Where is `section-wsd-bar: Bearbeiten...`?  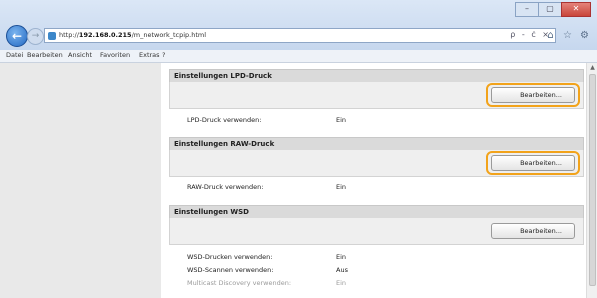
section-wsd-bar: Bearbeiten... is located at coordinates (376, 231).